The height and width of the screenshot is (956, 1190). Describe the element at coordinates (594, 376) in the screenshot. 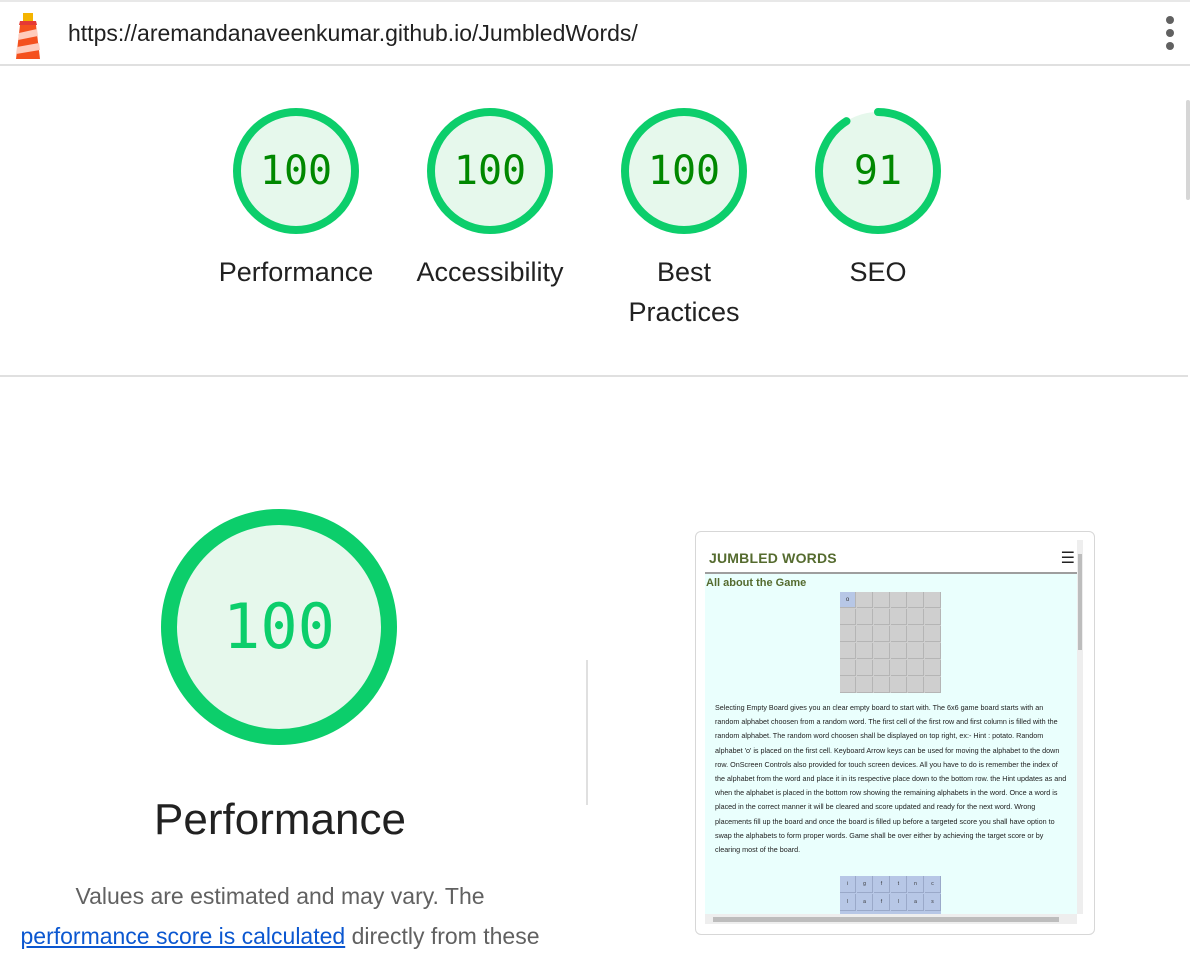

I see `section-divider` at that location.